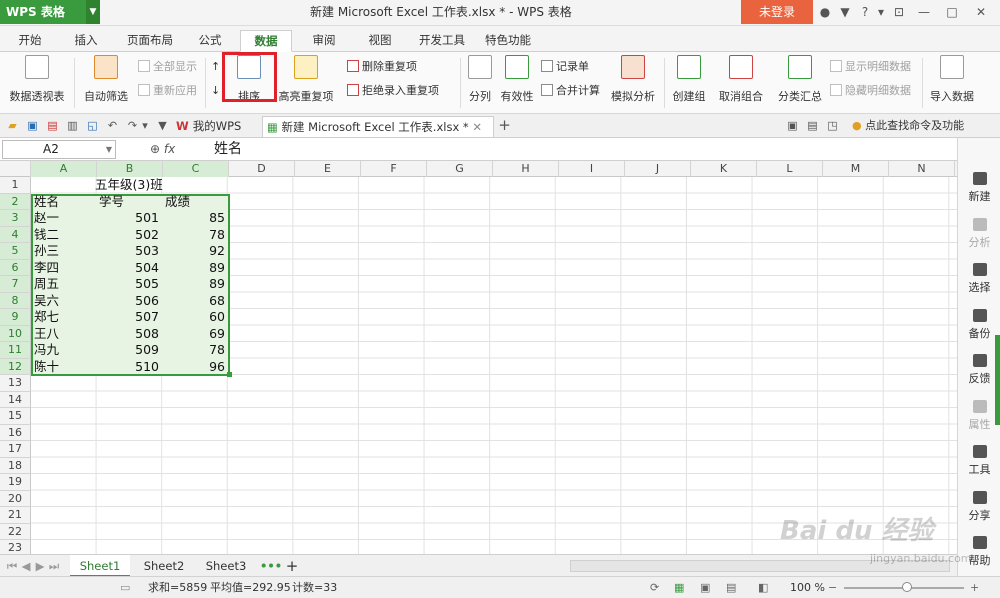 The height and width of the screenshot is (598, 1000). I want to click on cell-score: 92, so click(195, 251).